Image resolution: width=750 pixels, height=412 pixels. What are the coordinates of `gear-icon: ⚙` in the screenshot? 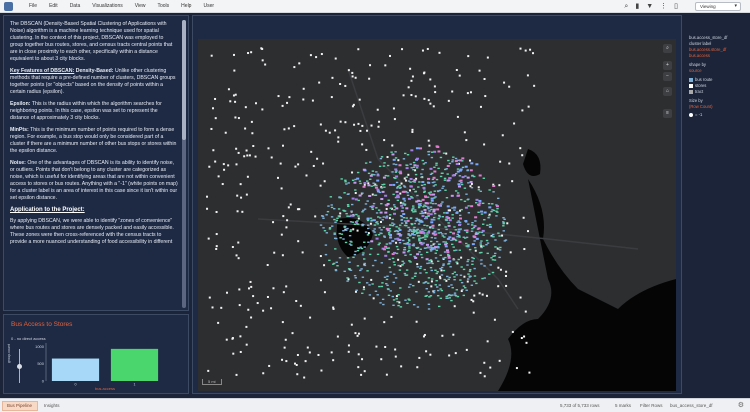 It's located at (741, 405).